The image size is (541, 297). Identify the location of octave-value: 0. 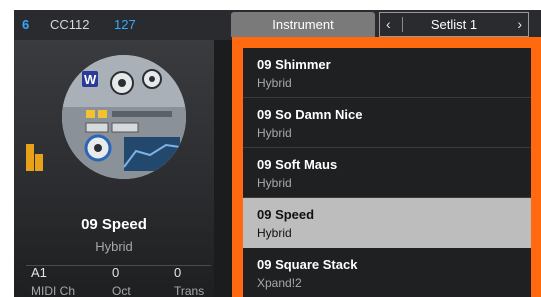
(115, 272).